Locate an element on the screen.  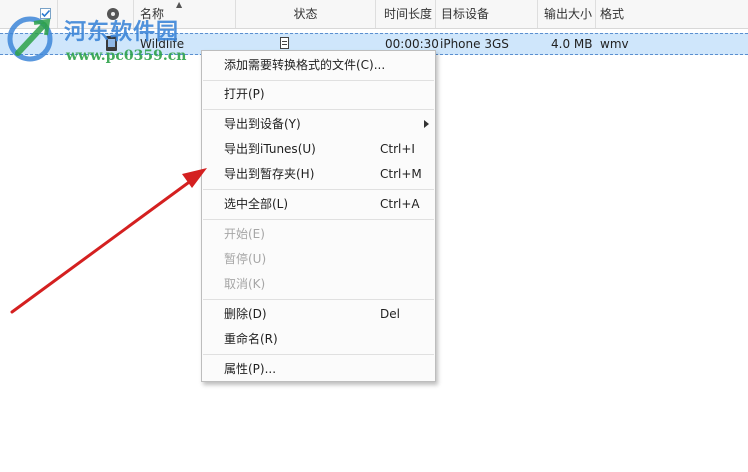
menu-item-export-to-staging: 导出到暂存夹(H) Ctrl+M is located at coordinates (318, 174).